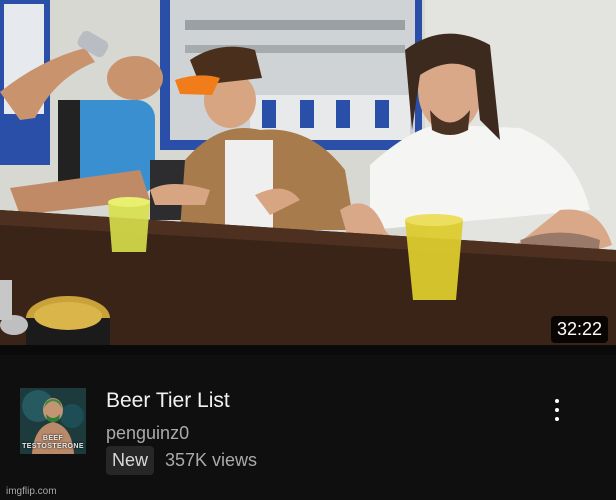 The image size is (616, 500). Describe the element at coordinates (557, 414) in the screenshot. I see `more-vert-icon` at that location.